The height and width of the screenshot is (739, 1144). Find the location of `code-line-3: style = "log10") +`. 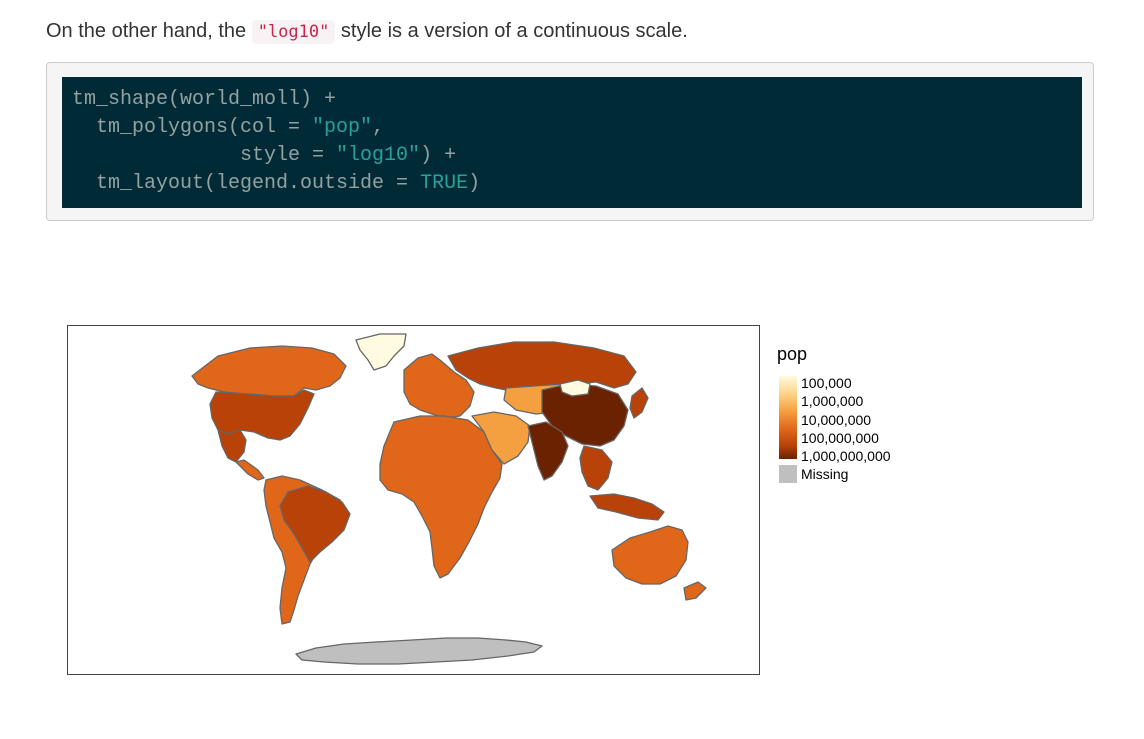

code-line-3: style = "log10") + is located at coordinates (264, 155).